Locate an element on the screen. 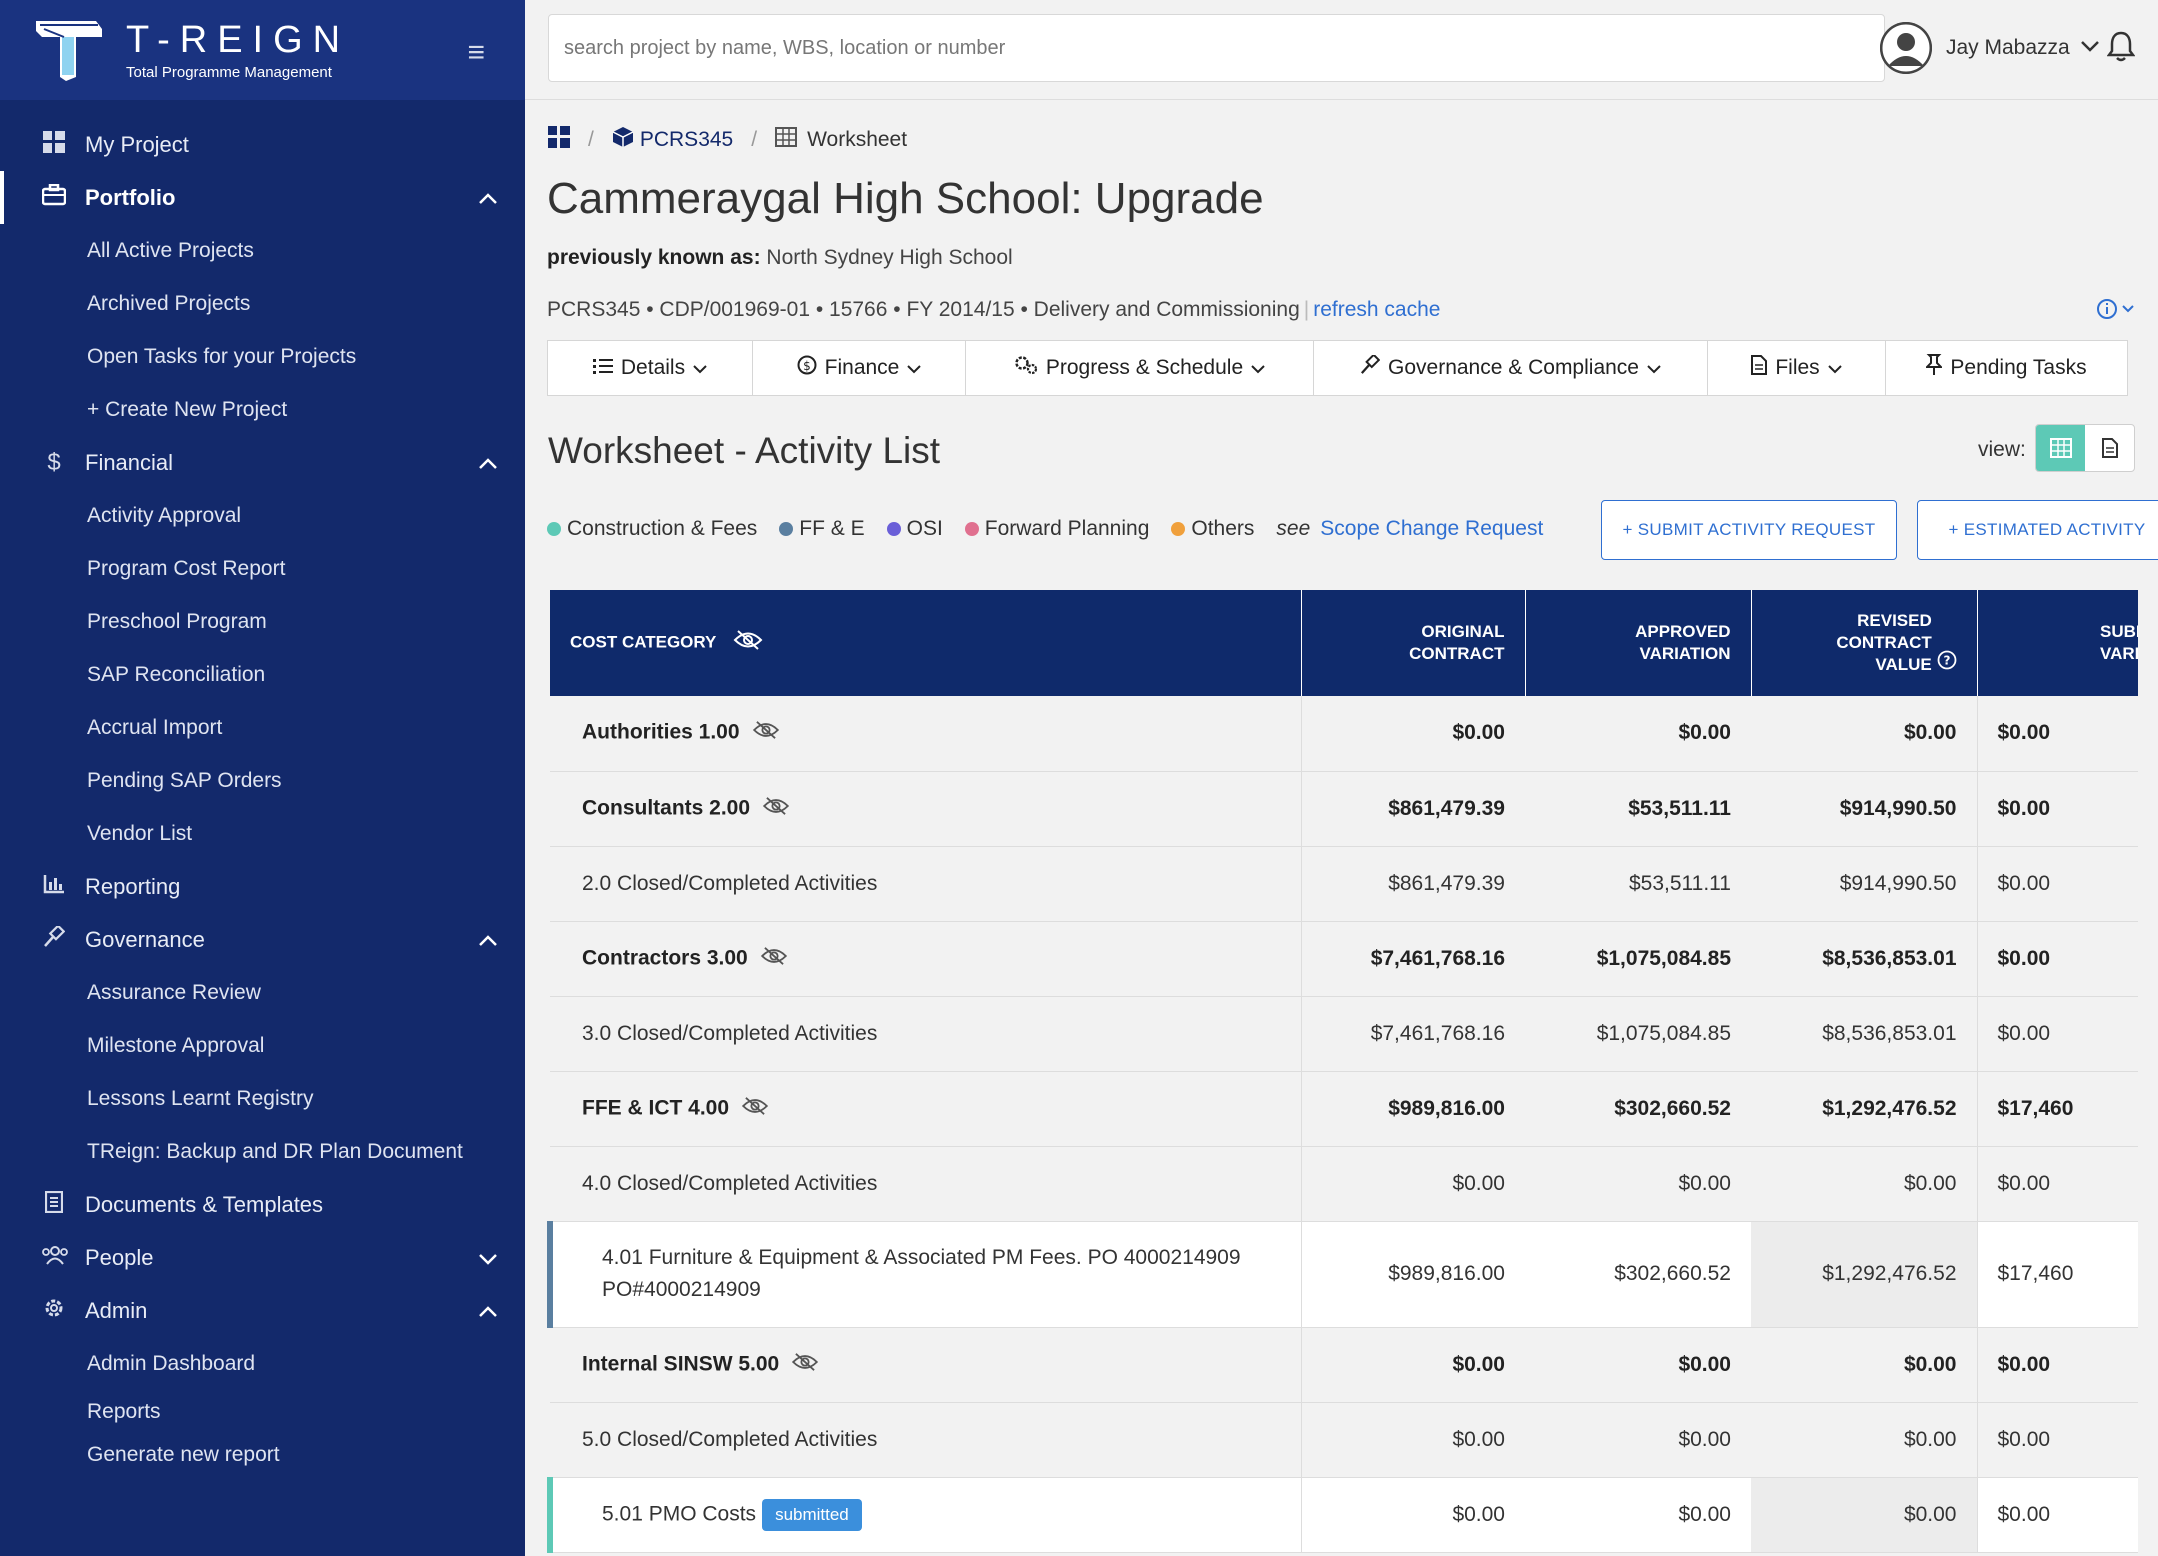 The image size is (2158, 1556). estimated-activity-button: + ESTIMATED ACTIVITY is located at coordinates (2037, 530).